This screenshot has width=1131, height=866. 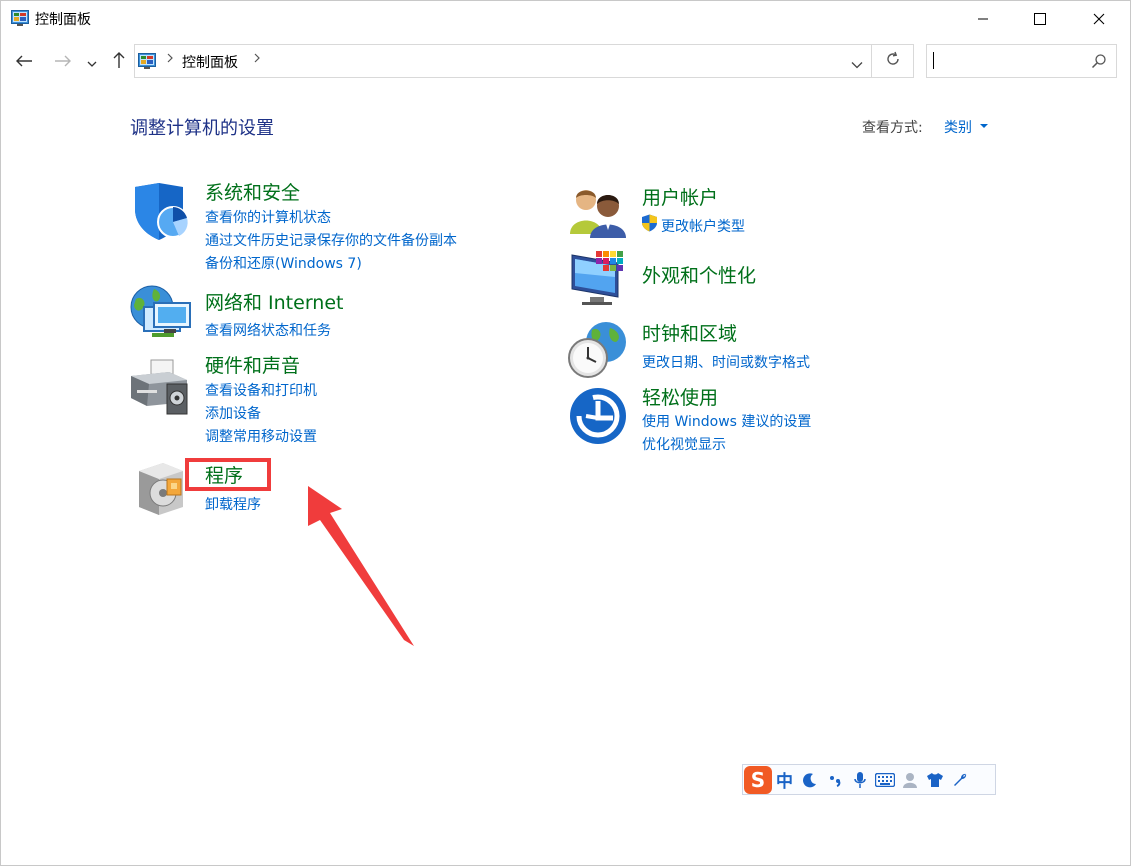 I want to click on minimize-icon, so click(x=983, y=19).